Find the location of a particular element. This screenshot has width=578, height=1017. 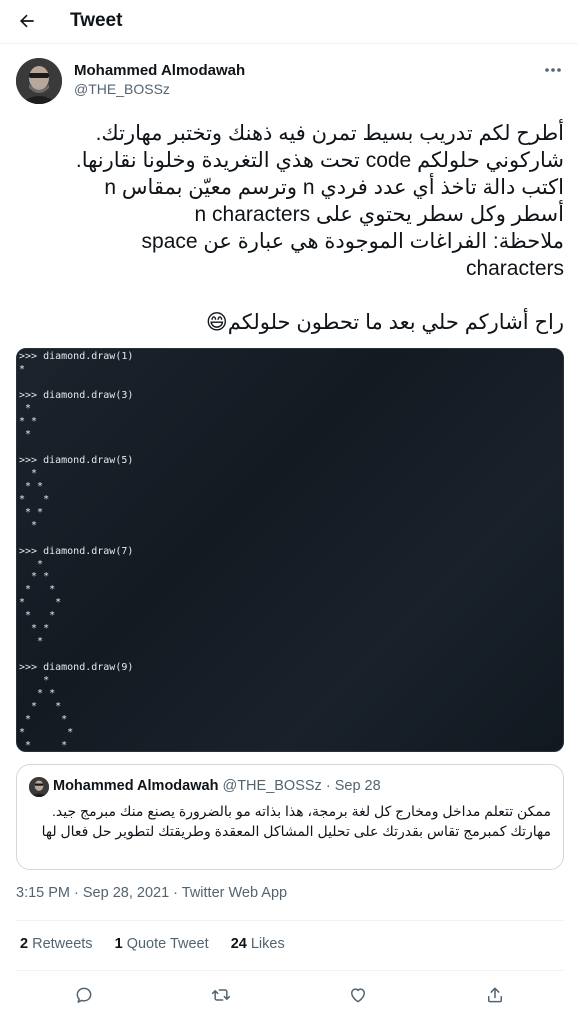

author-name: Mohammed Almodawah is located at coordinates (159, 70).